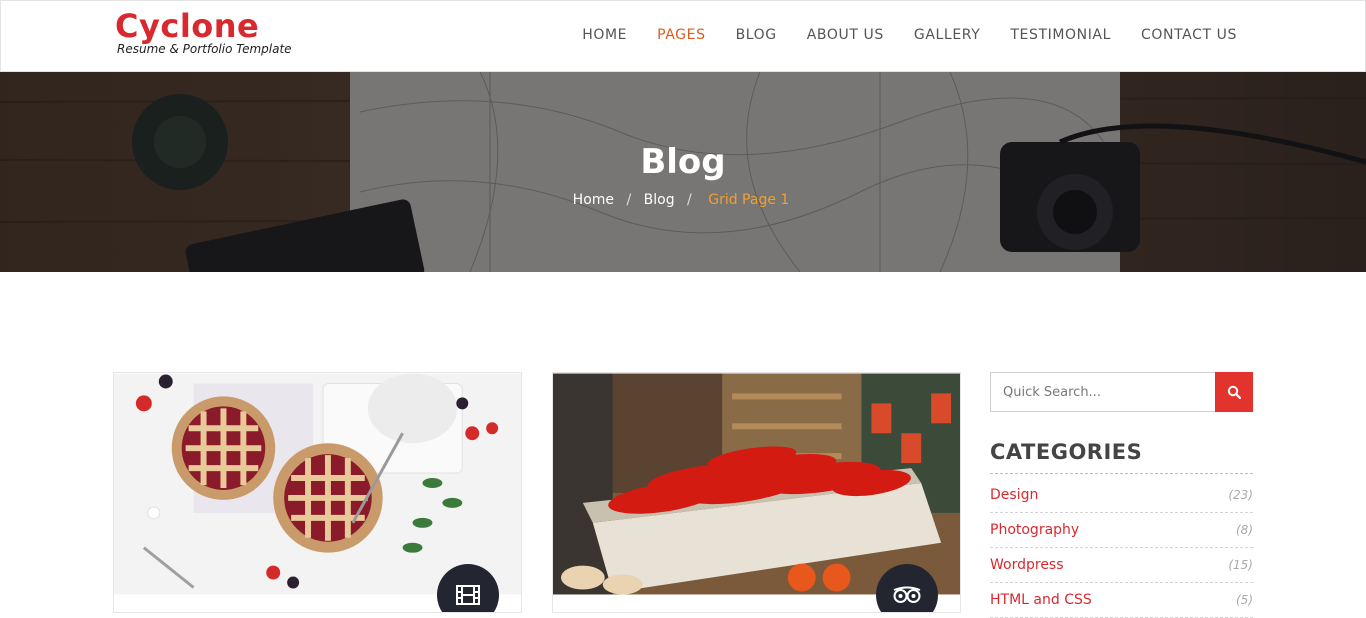 Image resolution: width=1366 pixels, height=618 pixels. I want to click on category-count: (5), so click(1244, 600).